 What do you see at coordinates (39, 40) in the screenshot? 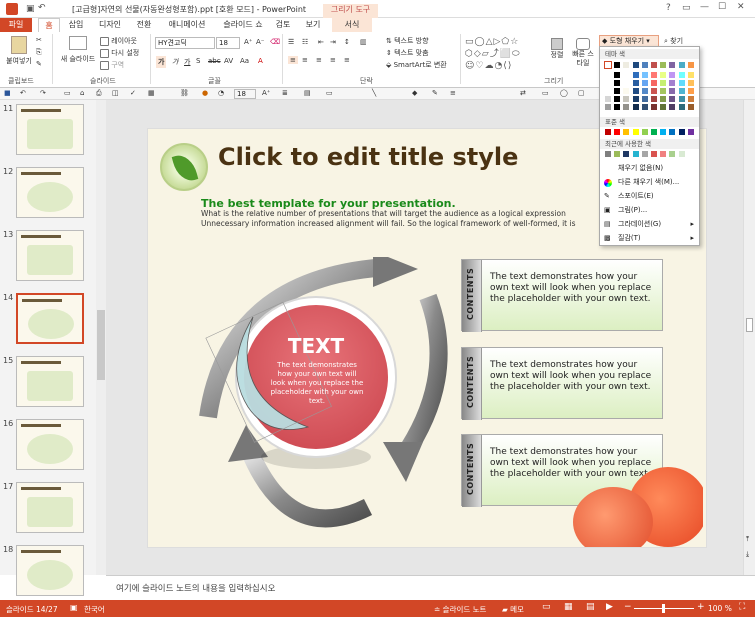
I see `cut-icon: ✂` at bounding box center [39, 40].